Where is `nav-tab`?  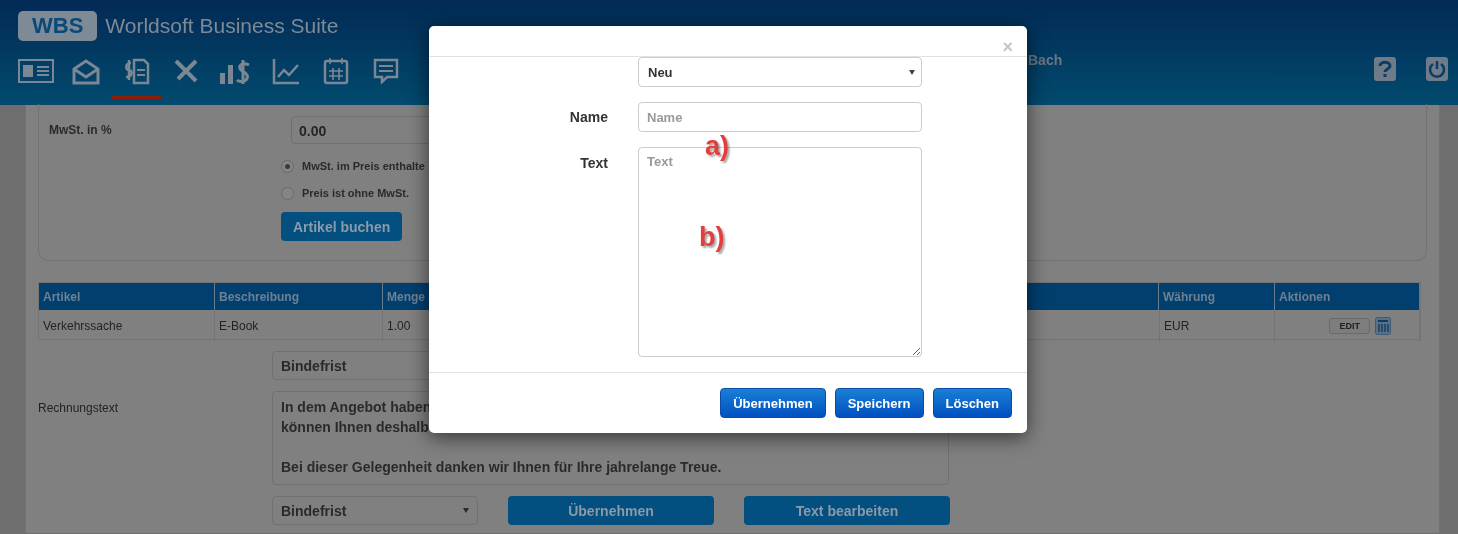 nav-tab is located at coordinates (36, 71).